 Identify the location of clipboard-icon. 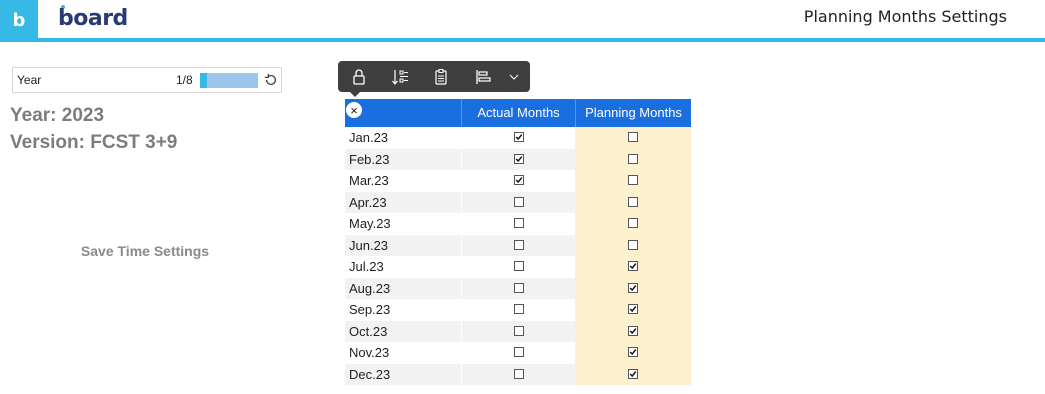
(441, 76).